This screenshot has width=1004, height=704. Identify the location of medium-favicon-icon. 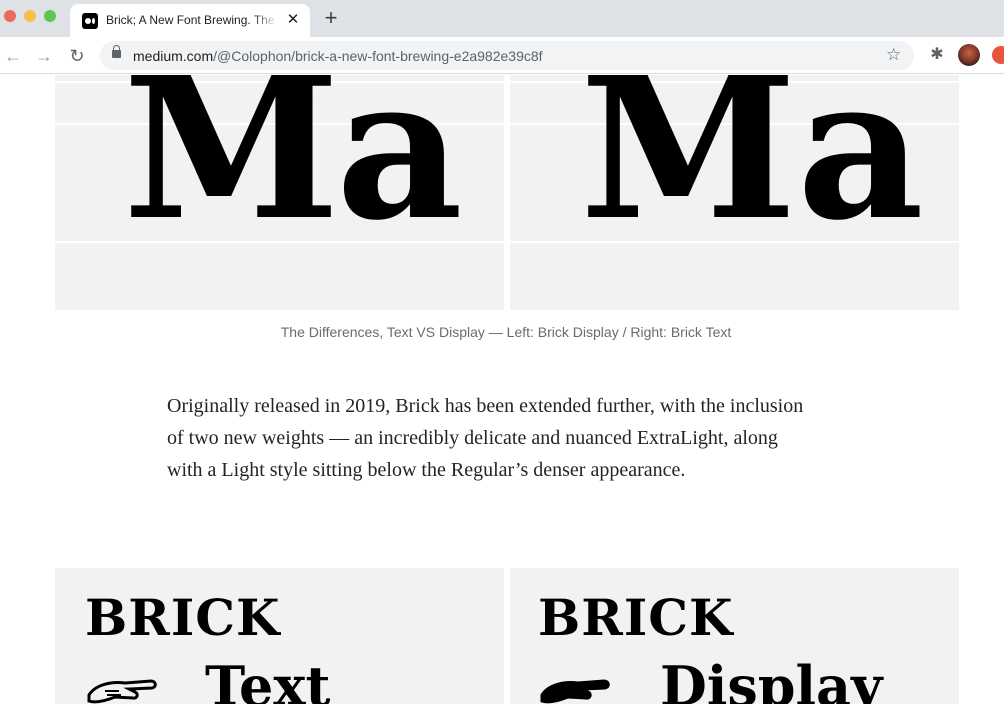
(90, 21).